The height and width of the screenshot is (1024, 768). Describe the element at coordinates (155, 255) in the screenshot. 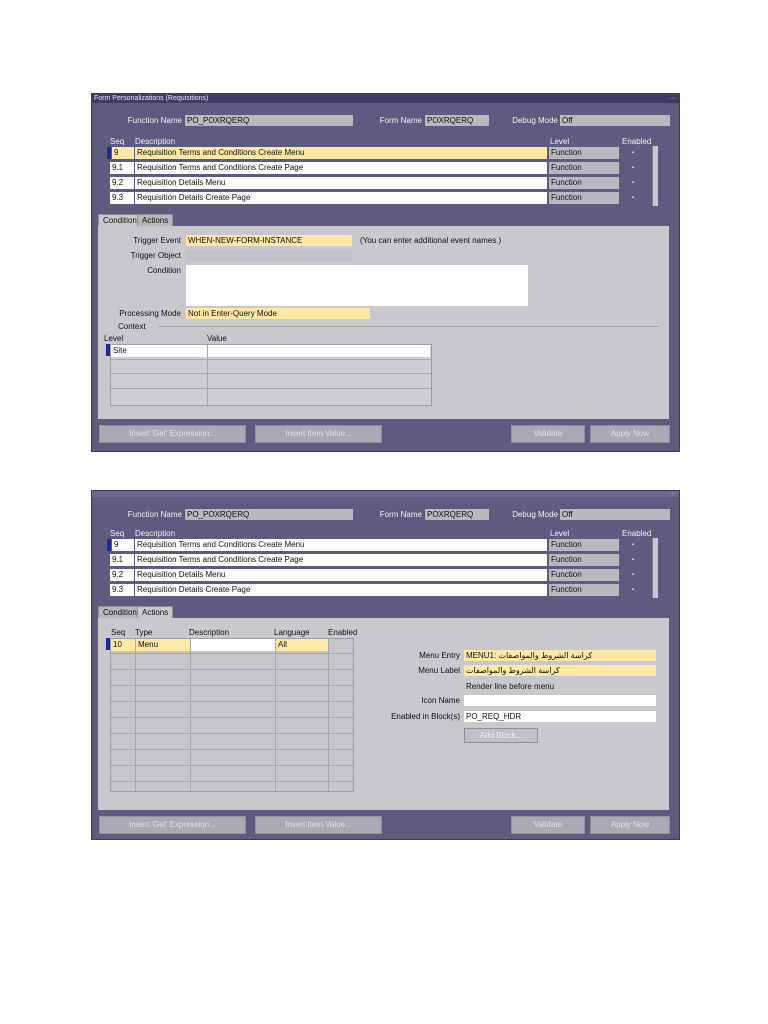

I see `trigger-object-label: Trigger Object` at that location.